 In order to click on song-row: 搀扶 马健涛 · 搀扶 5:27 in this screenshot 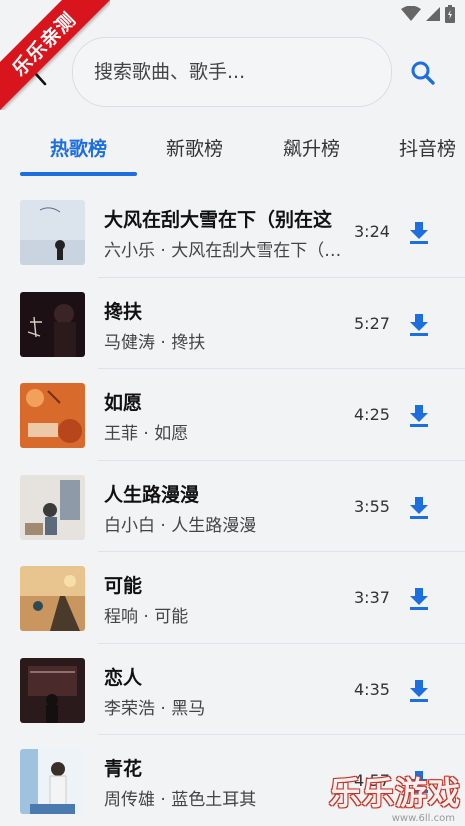, I will do `click(232, 323)`.